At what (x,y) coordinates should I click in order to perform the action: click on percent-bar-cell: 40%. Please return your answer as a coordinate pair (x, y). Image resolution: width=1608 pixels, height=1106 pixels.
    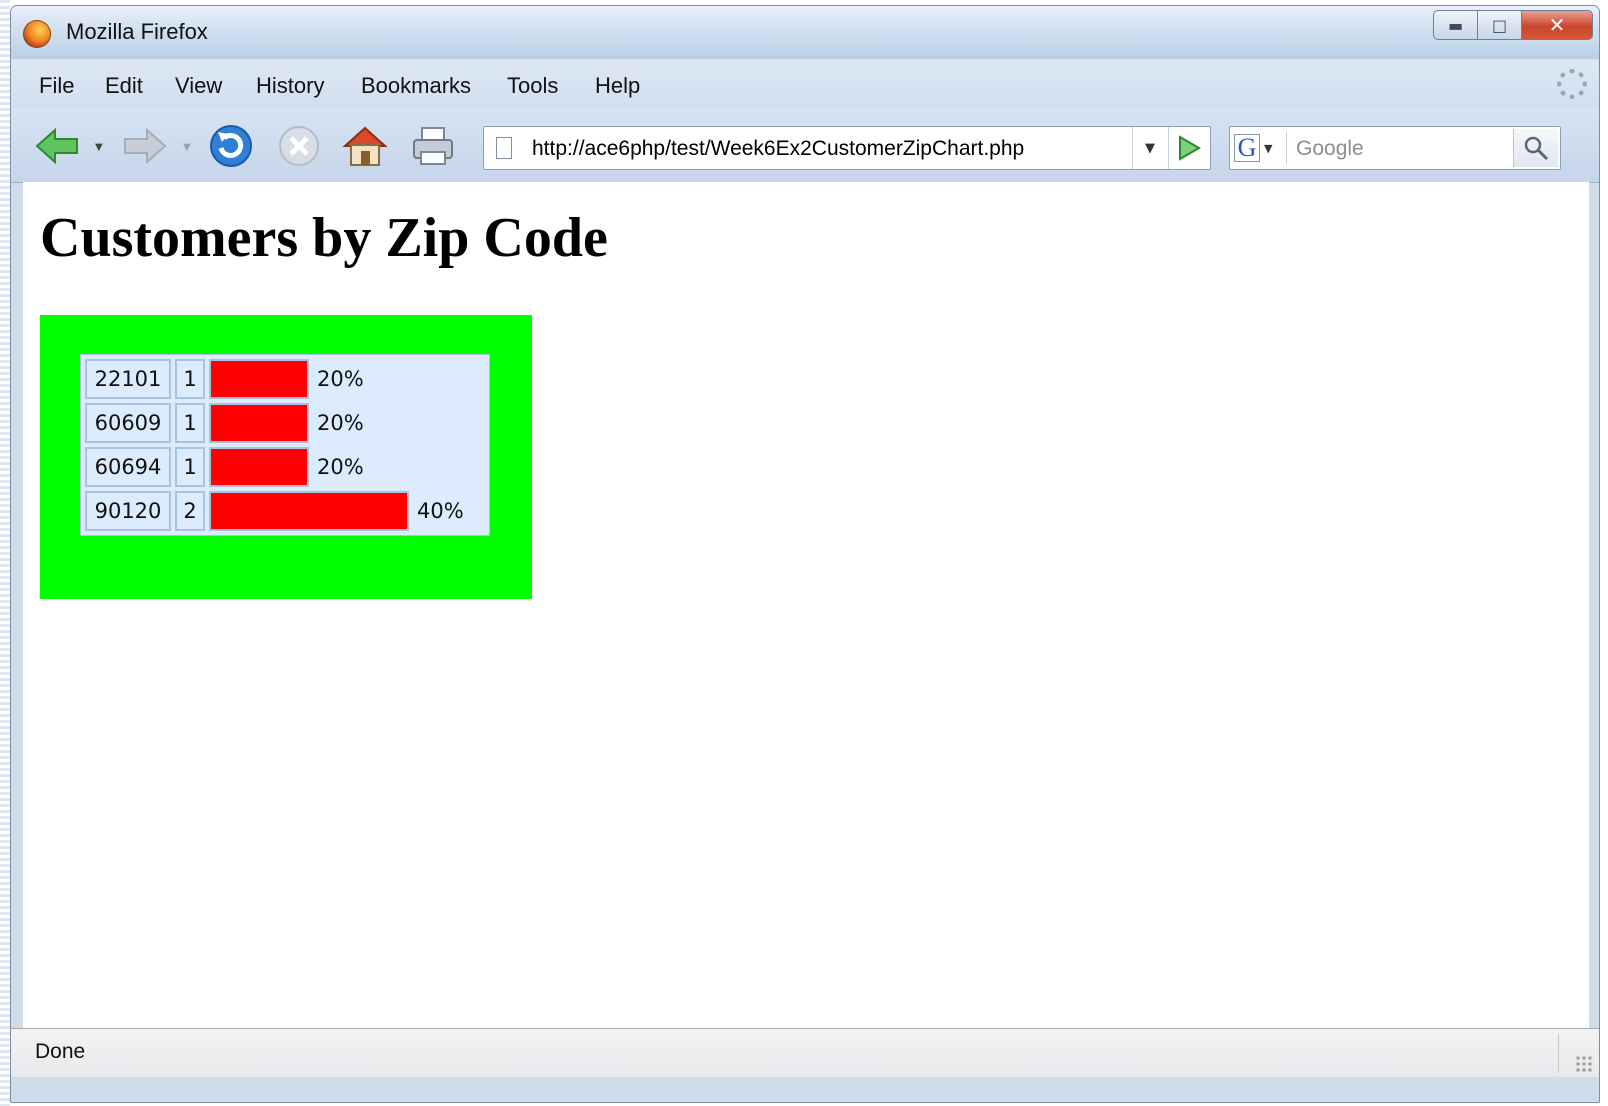
    Looking at the image, I should click on (347, 511).